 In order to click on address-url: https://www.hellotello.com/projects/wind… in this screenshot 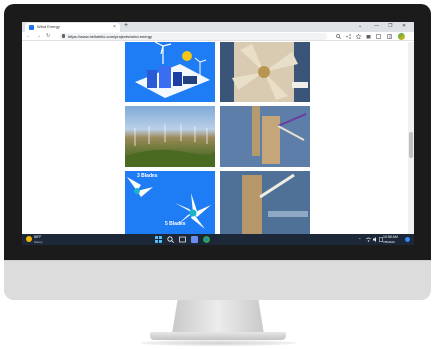, I will do `click(110, 36)`.